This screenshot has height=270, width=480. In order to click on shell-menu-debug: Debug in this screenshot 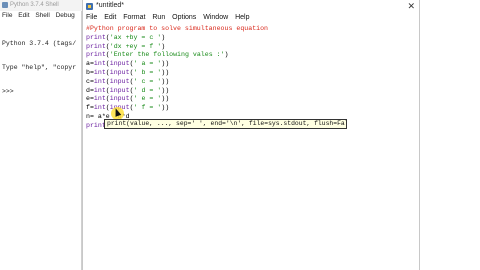, I will do `click(65, 15)`.